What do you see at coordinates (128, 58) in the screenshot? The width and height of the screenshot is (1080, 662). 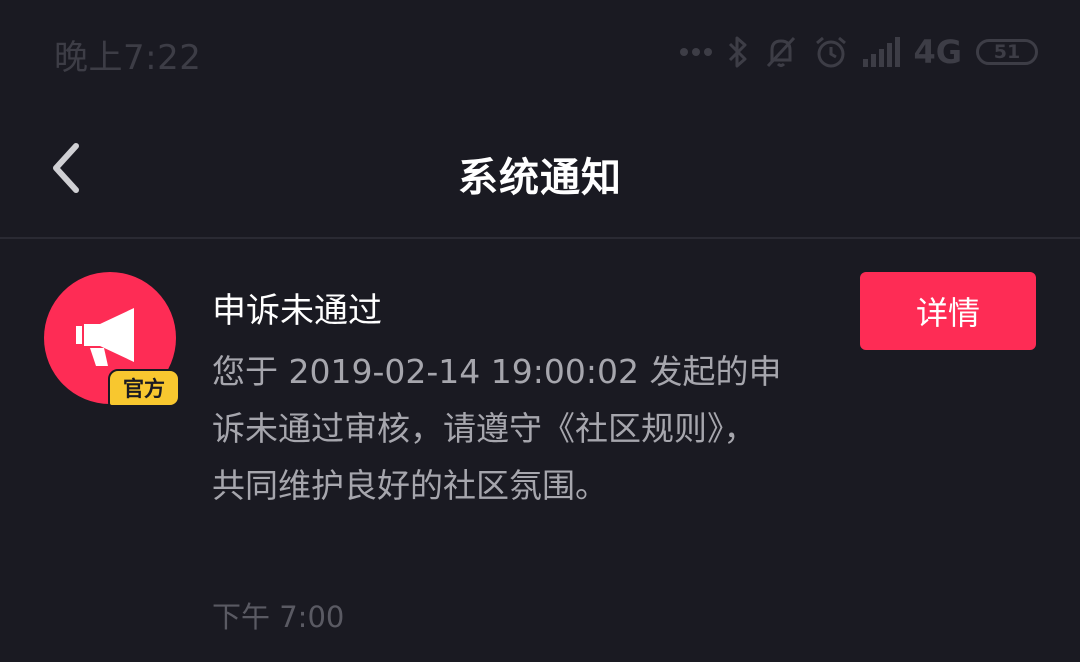 I see `status-time: 晚上7:22` at bounding box center [128, 58].